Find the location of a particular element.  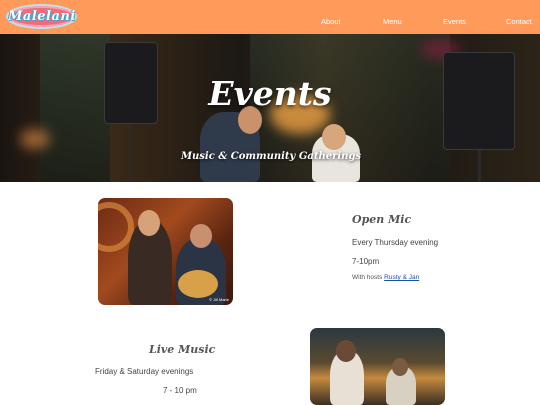

nav-menu: Menu is located at coordinates (392, 21).